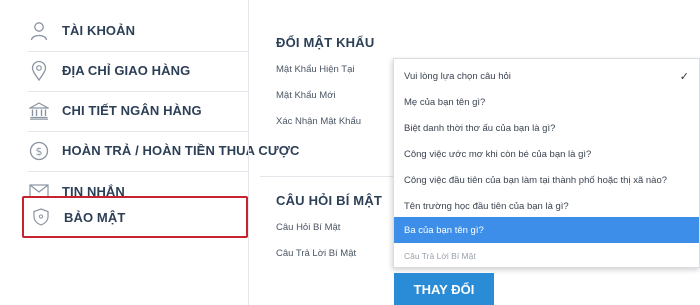 The width and height of the screenshot is (700, 305). I want to click on new-password-label: Mật Khẩu Mới, so click(306, 95).